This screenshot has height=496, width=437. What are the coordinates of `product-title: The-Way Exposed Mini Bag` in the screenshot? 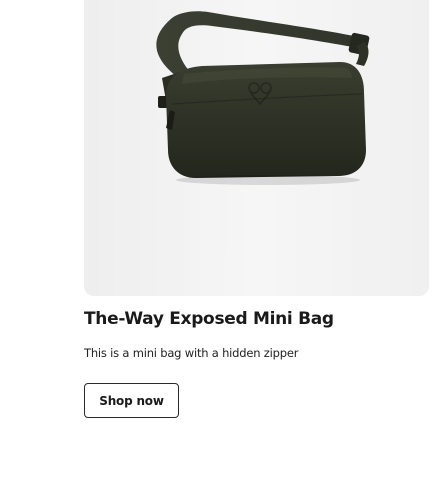 It's located at (209, 319).